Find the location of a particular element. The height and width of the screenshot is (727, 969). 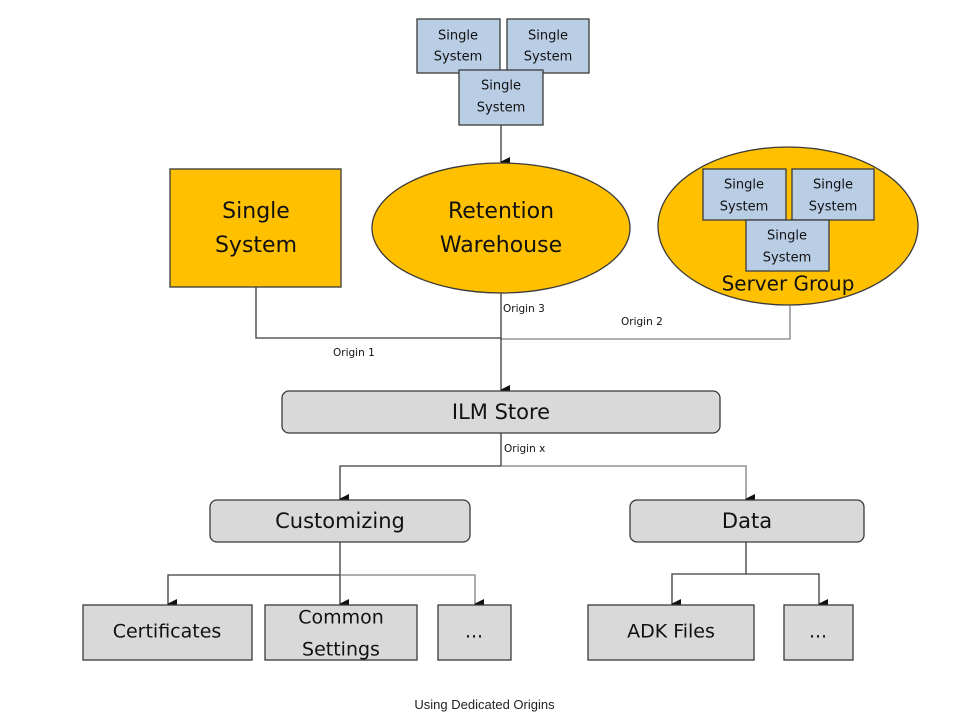

server-group-system-box-3-line2: System is located at coordinates (787, 258).